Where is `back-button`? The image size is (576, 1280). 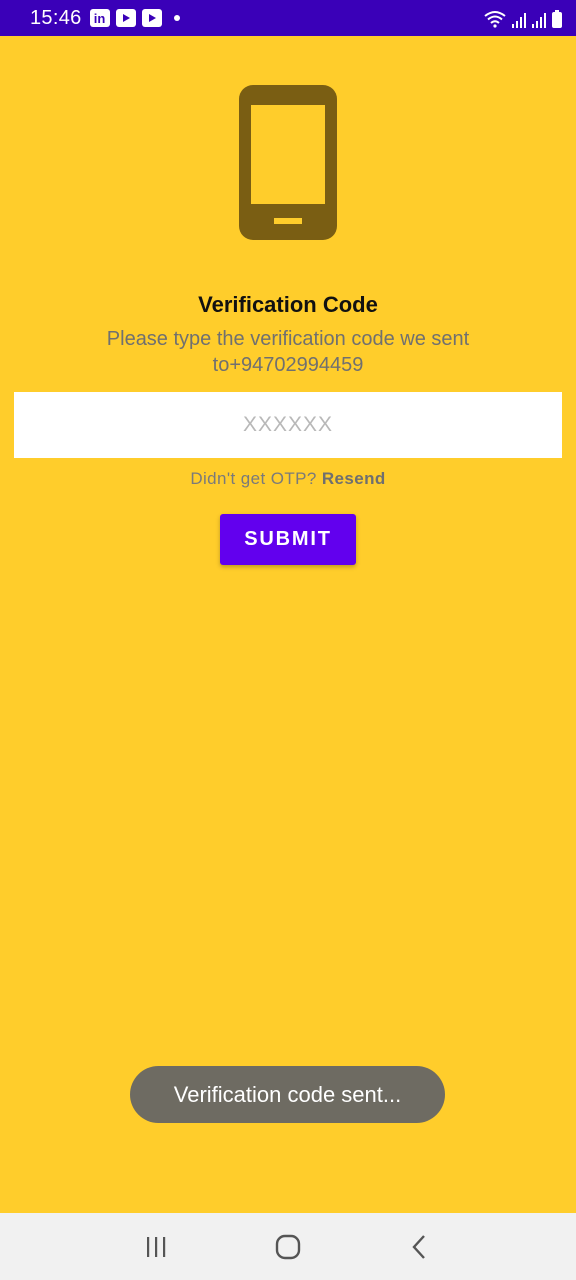
back-button is located at coordinates (420, 1247).